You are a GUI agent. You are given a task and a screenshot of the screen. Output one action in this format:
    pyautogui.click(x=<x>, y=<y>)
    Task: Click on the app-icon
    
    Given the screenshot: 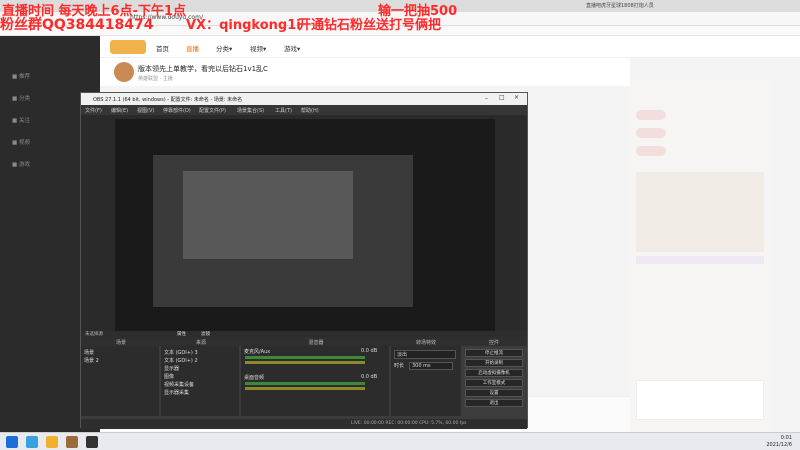 What is the action you would take?
    pyautogui.click(x=72, y=442)
    